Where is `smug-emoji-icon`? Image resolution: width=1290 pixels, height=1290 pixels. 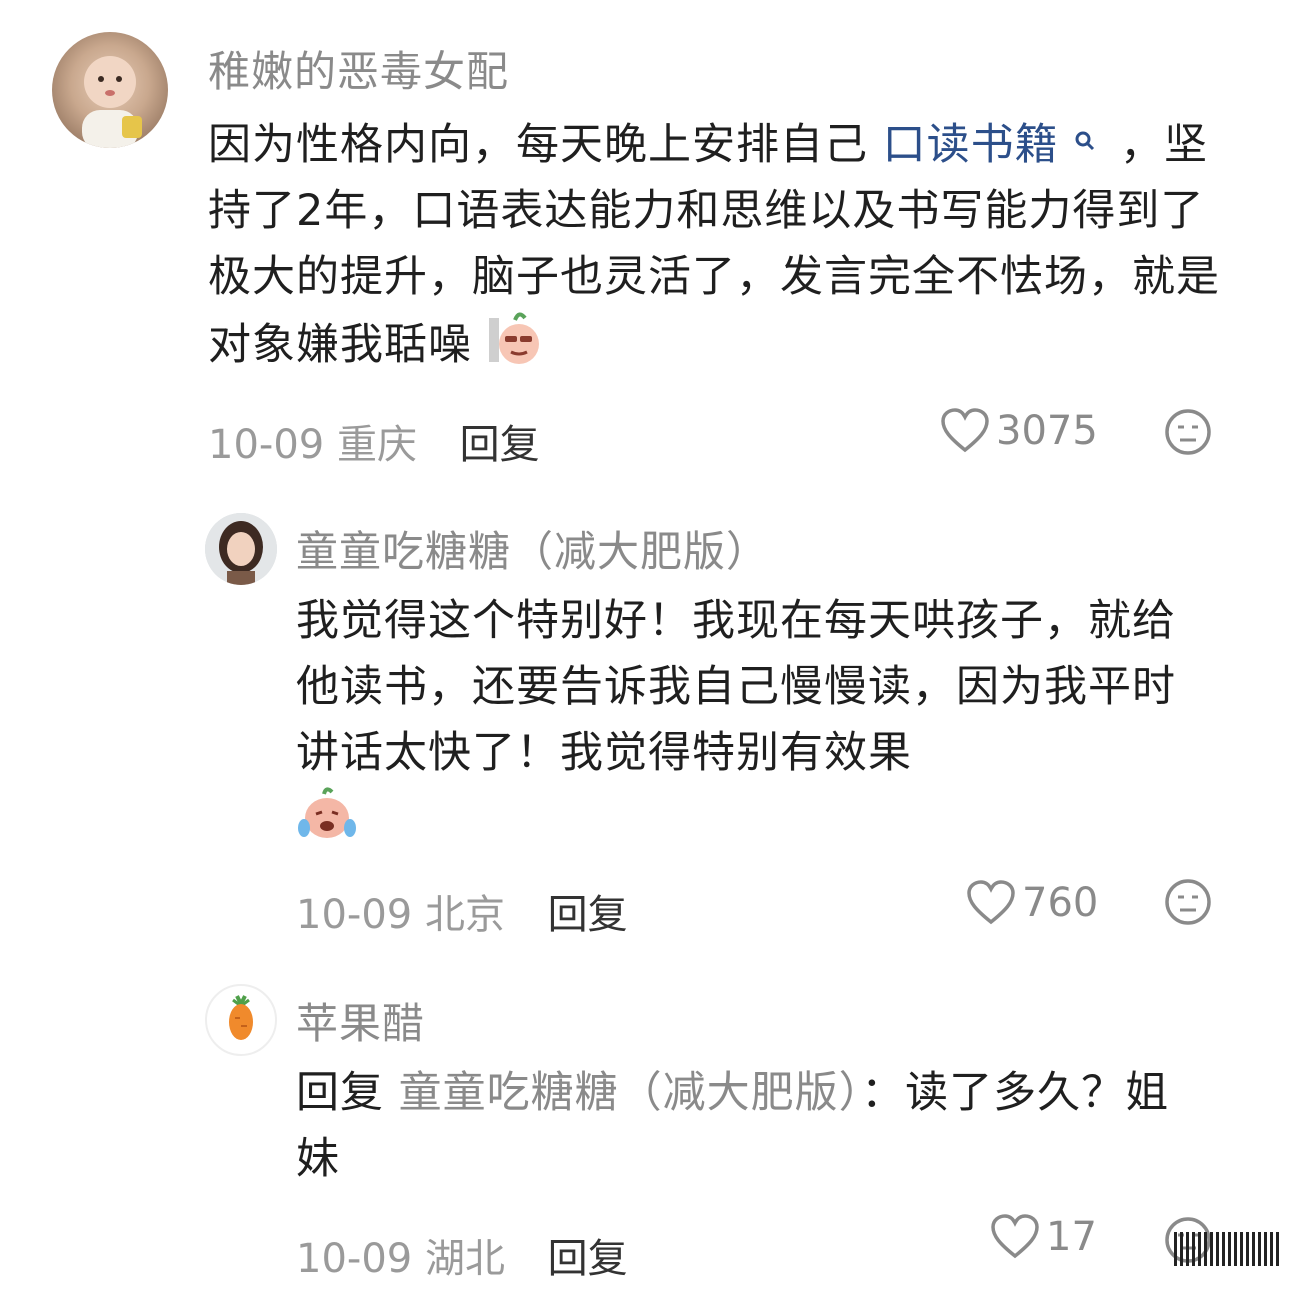 smug-emoji-icon is located at coordinates (515, 347).